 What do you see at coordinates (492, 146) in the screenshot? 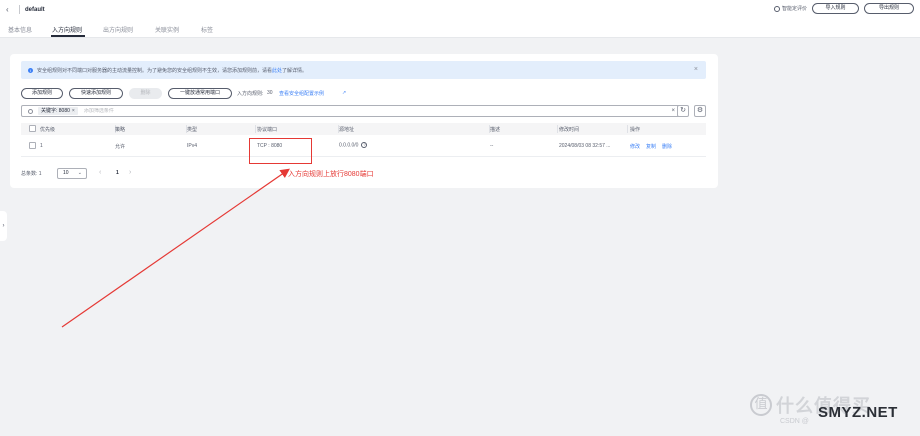
I see `cell-description: --` at bounding box center [492, 146].